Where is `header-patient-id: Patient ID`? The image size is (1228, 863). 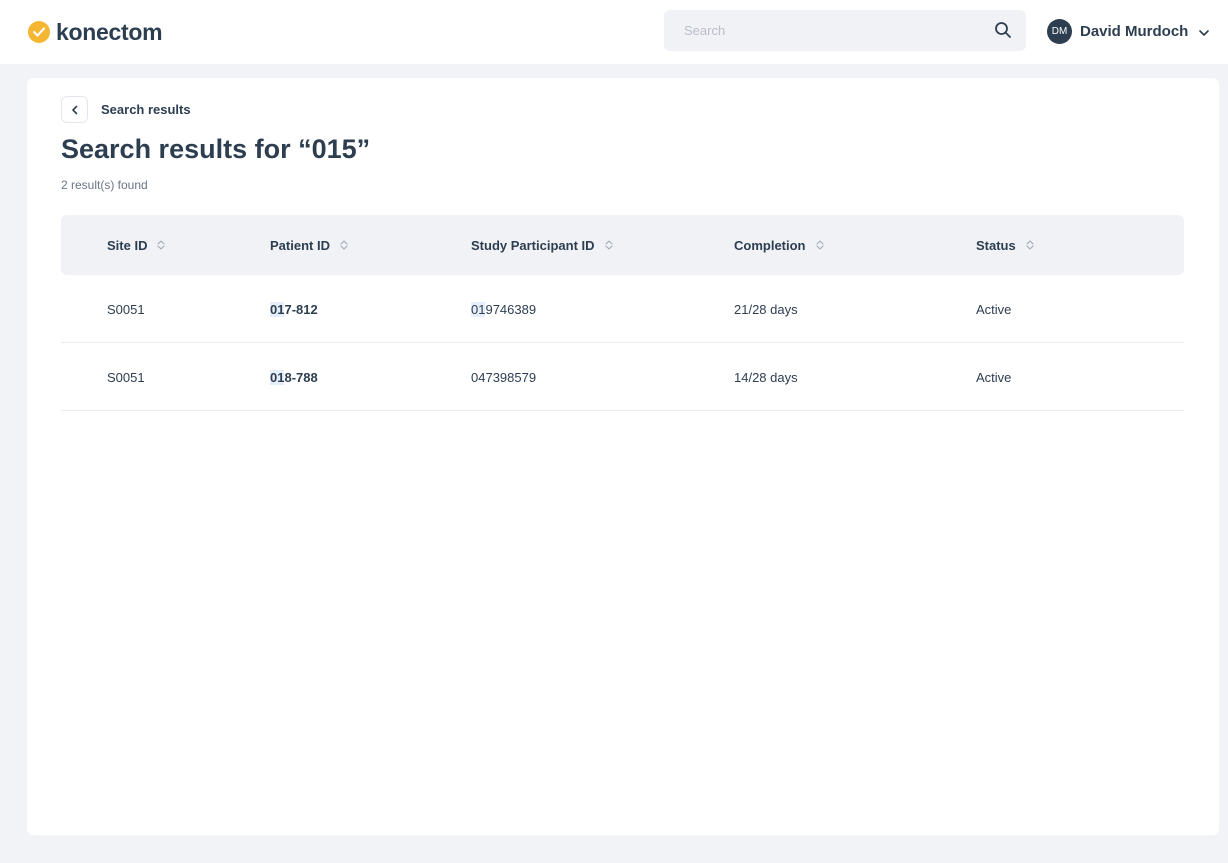
header-patient-id: Patient ID is located at coordinates (309, 245).